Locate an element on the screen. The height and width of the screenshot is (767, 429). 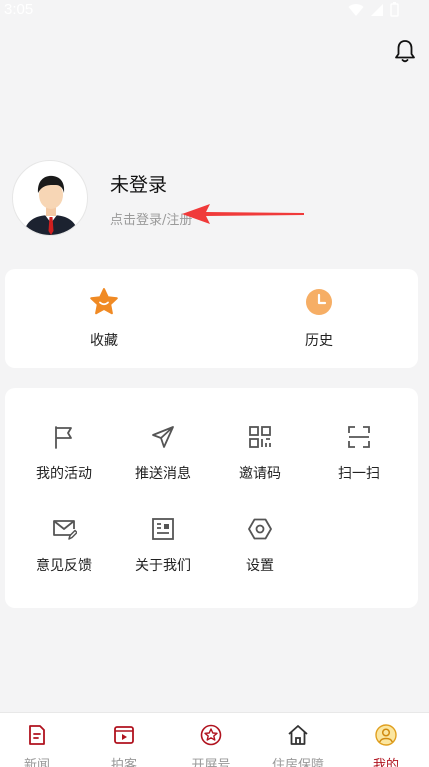
history-item: 历史 is located at coordinates (319, 318).